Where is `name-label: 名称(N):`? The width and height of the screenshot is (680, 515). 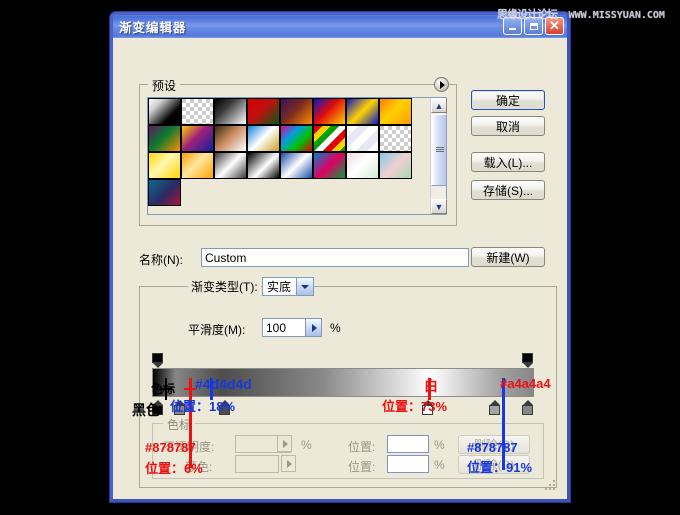
name-label: 名称(N): is located at coordinates (161, 260).